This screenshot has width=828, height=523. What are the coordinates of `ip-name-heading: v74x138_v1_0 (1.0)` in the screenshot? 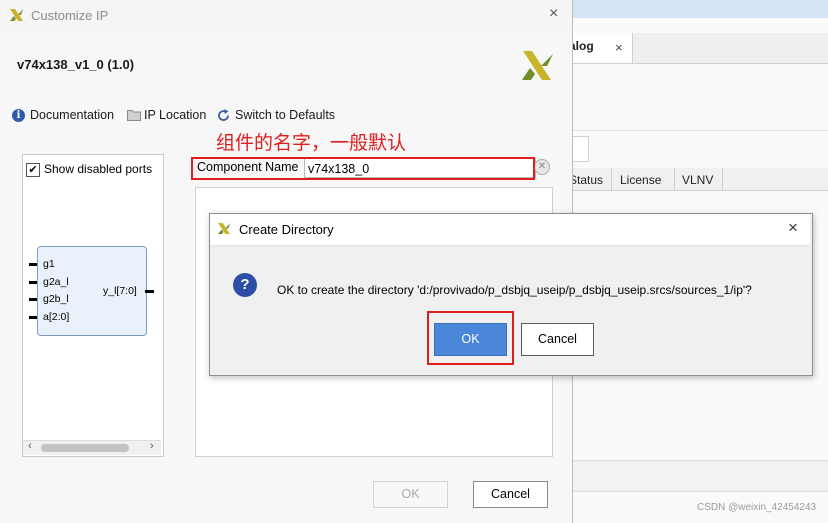 It's located at (76, 64).